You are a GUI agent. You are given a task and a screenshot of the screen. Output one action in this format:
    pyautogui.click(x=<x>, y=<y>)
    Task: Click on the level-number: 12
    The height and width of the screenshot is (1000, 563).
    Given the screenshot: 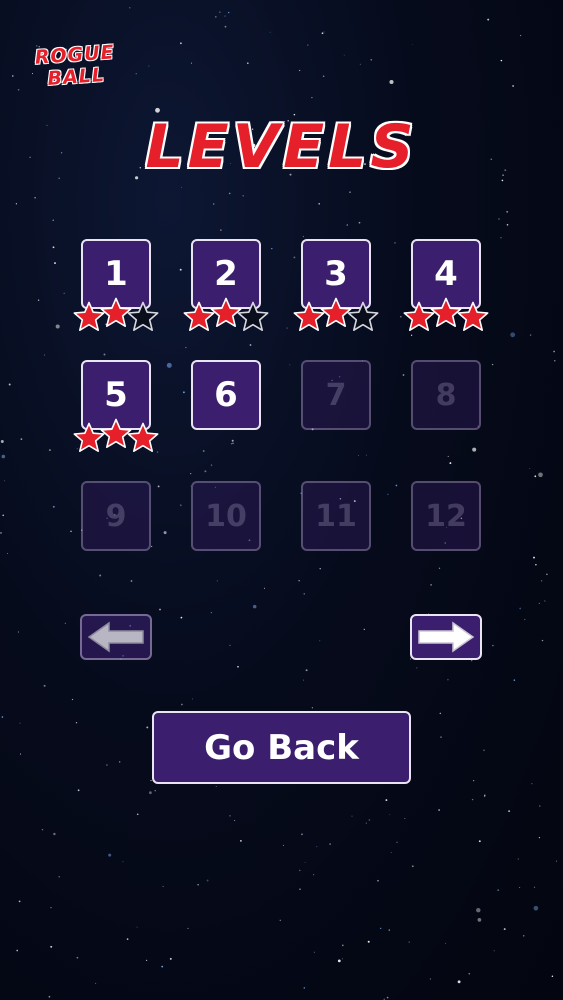 What is the action you would take?
    pyautogui.click(x=446, y=516)
    